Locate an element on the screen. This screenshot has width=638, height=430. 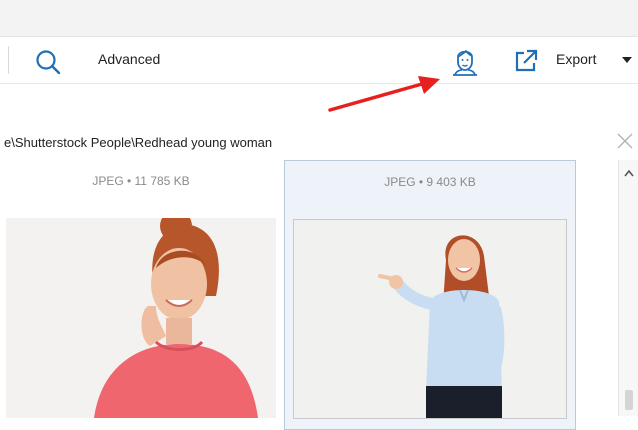
toolbar: Advanced Export is located at coordinates (319, 60).